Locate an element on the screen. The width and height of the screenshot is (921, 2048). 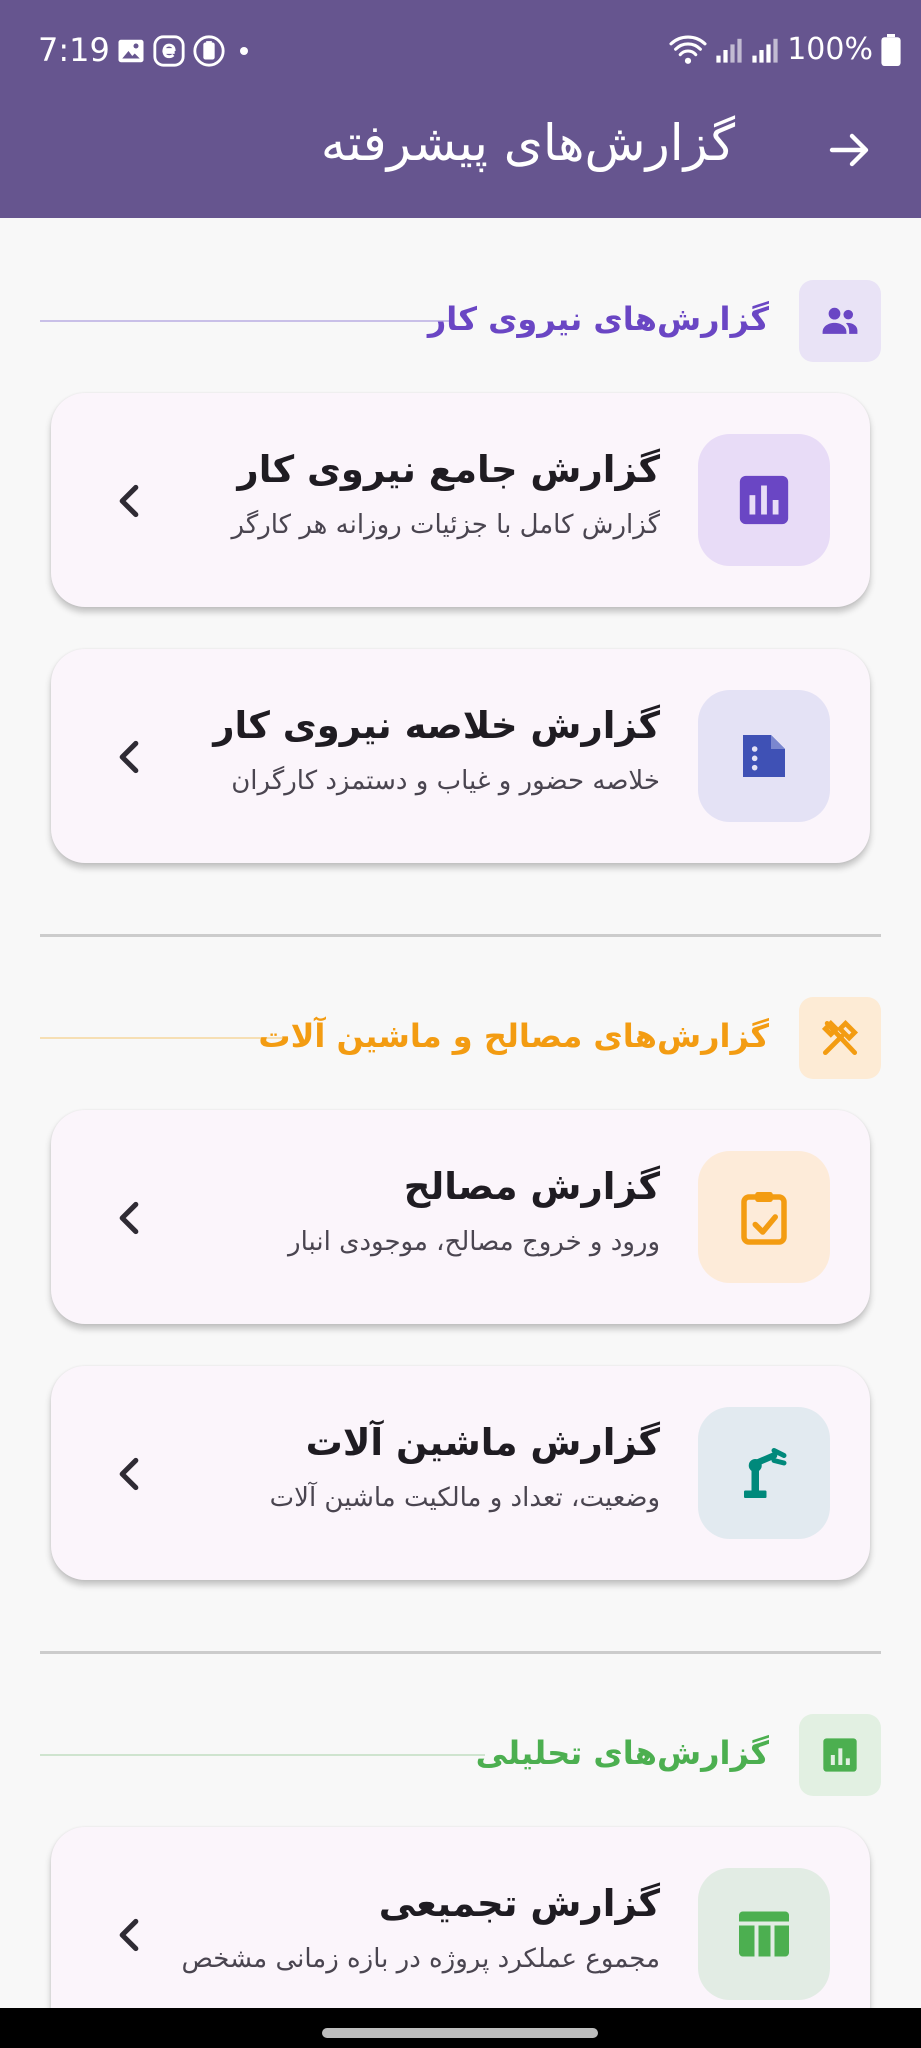
bar-chart-icon is located at coordinates (764, 500).